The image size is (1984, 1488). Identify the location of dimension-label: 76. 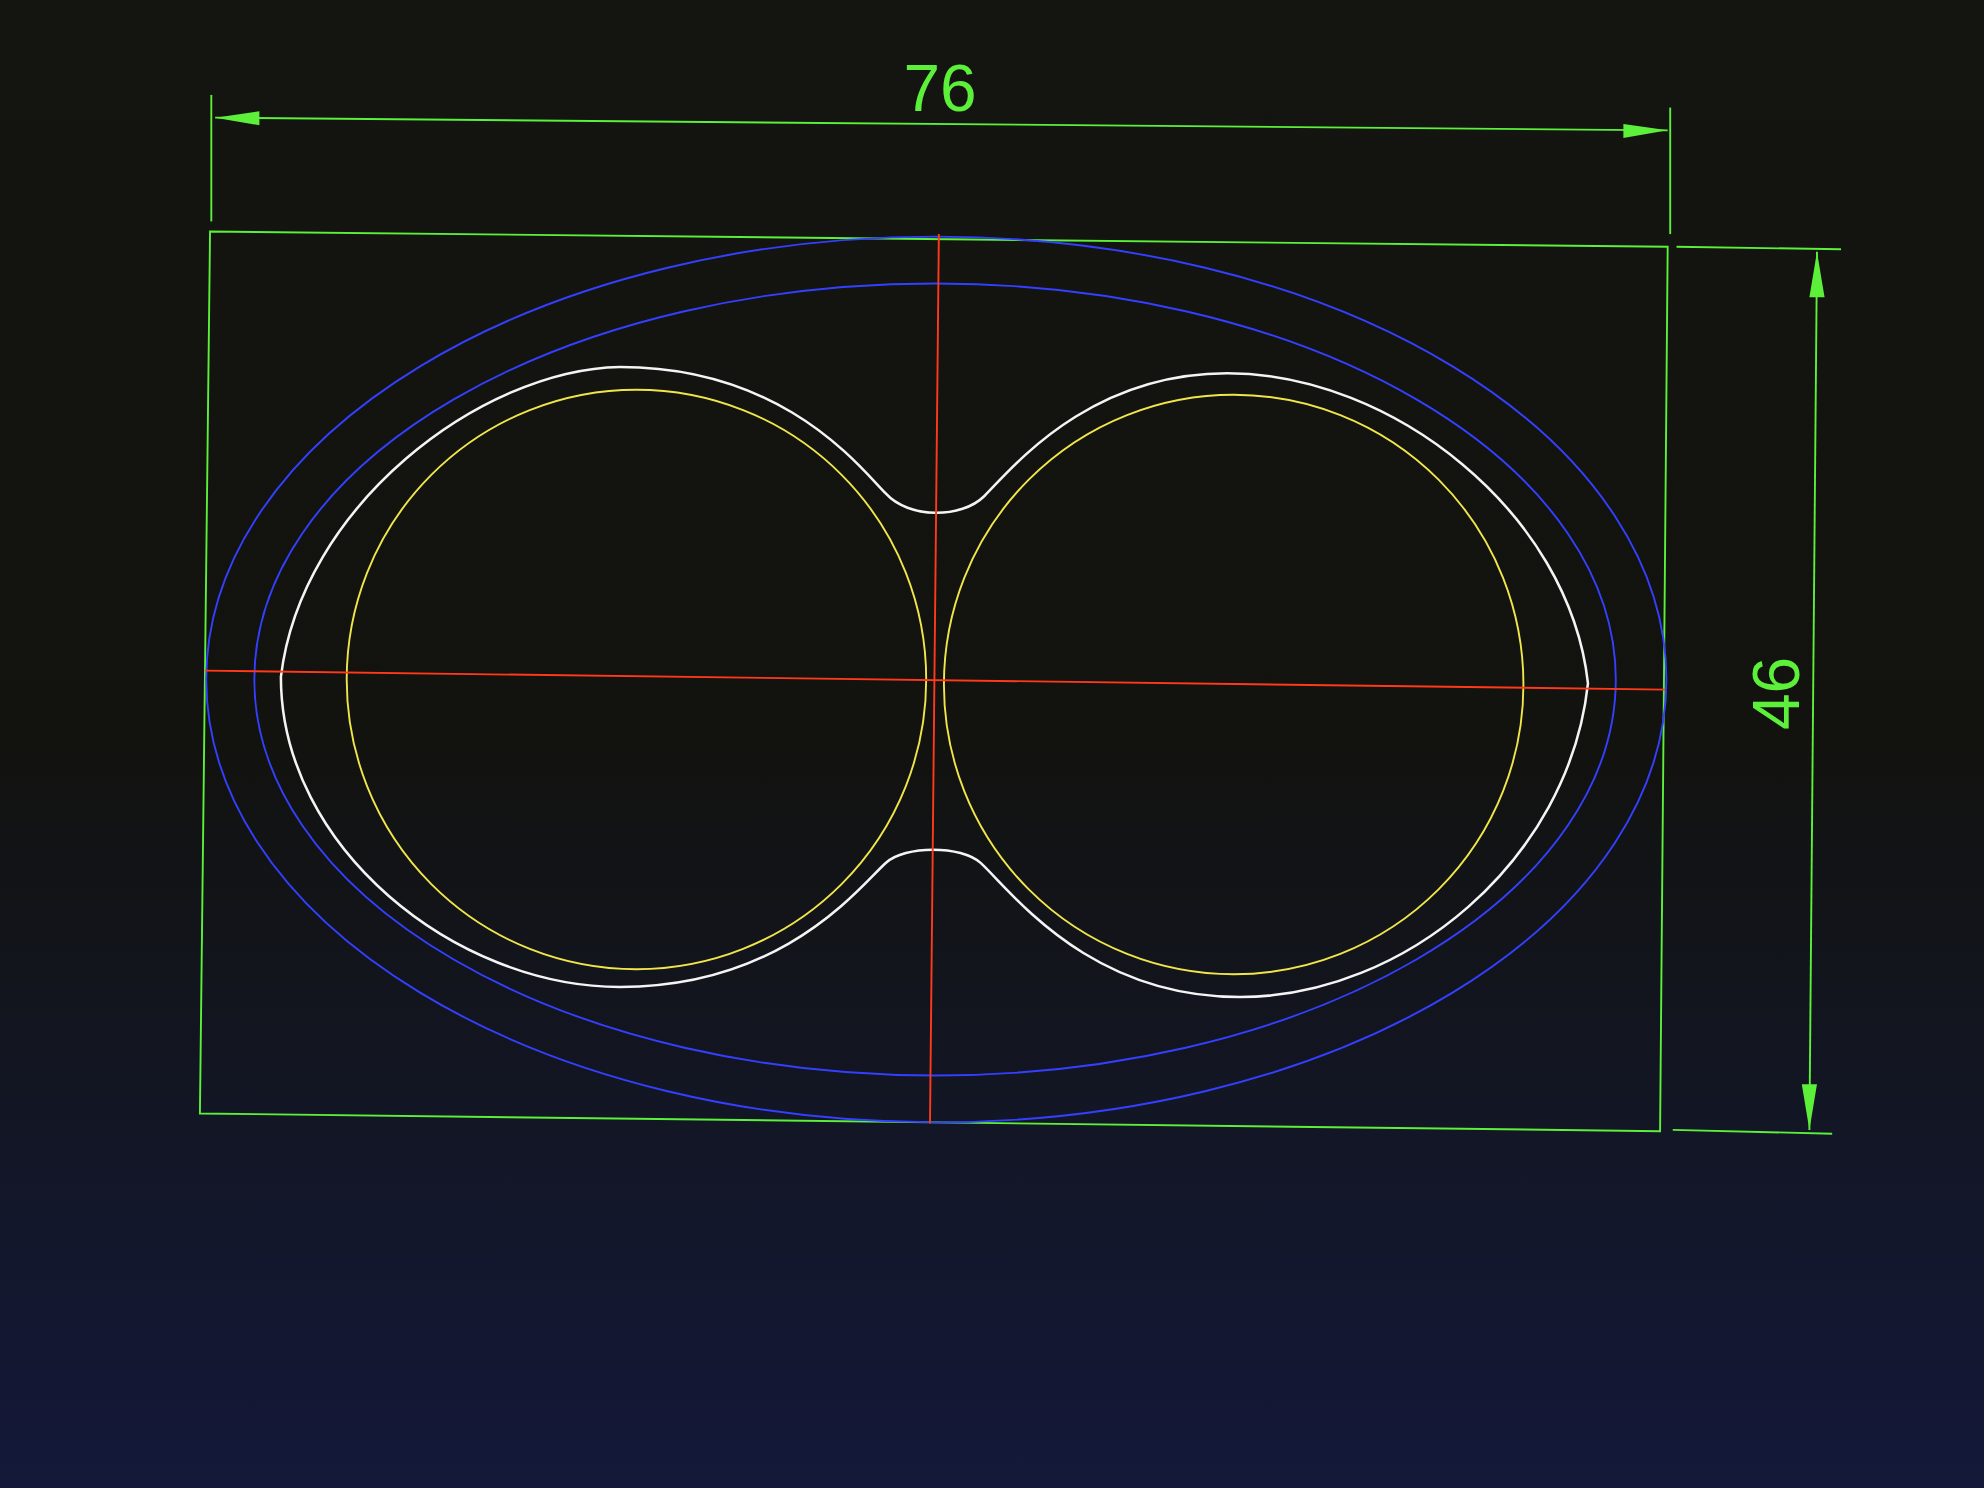
(940, 88).